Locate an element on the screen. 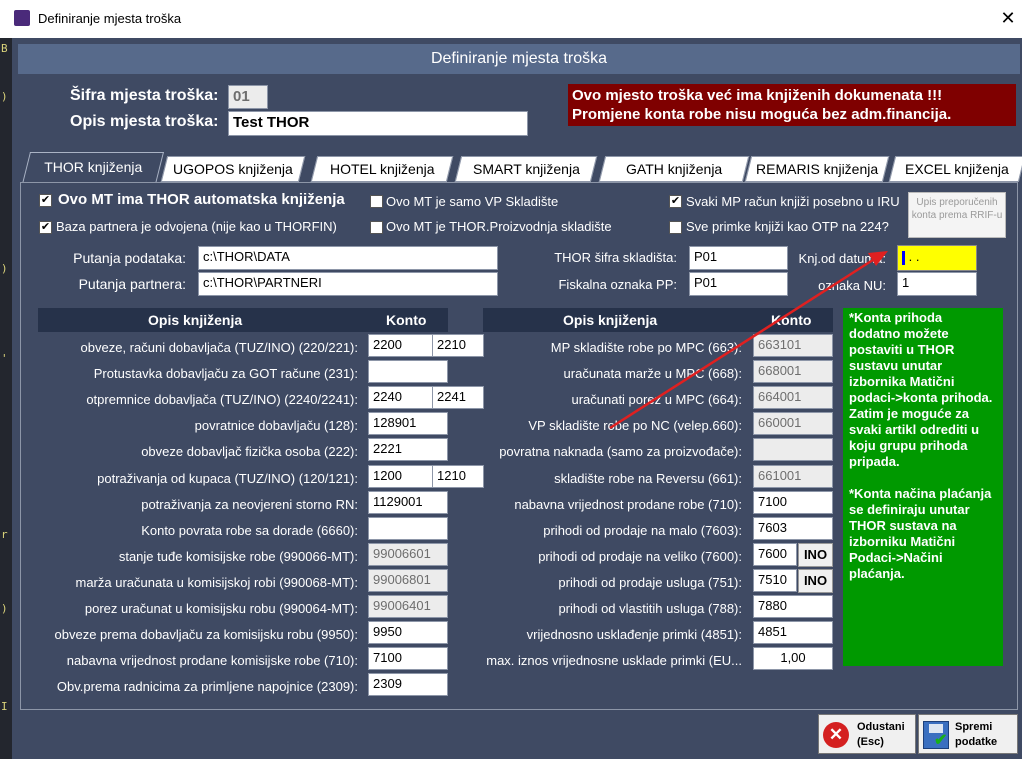 Image resolution: width=1022 pixels, height=759 pixels. save-label-2: podatke is located at coordinates (976, 742).